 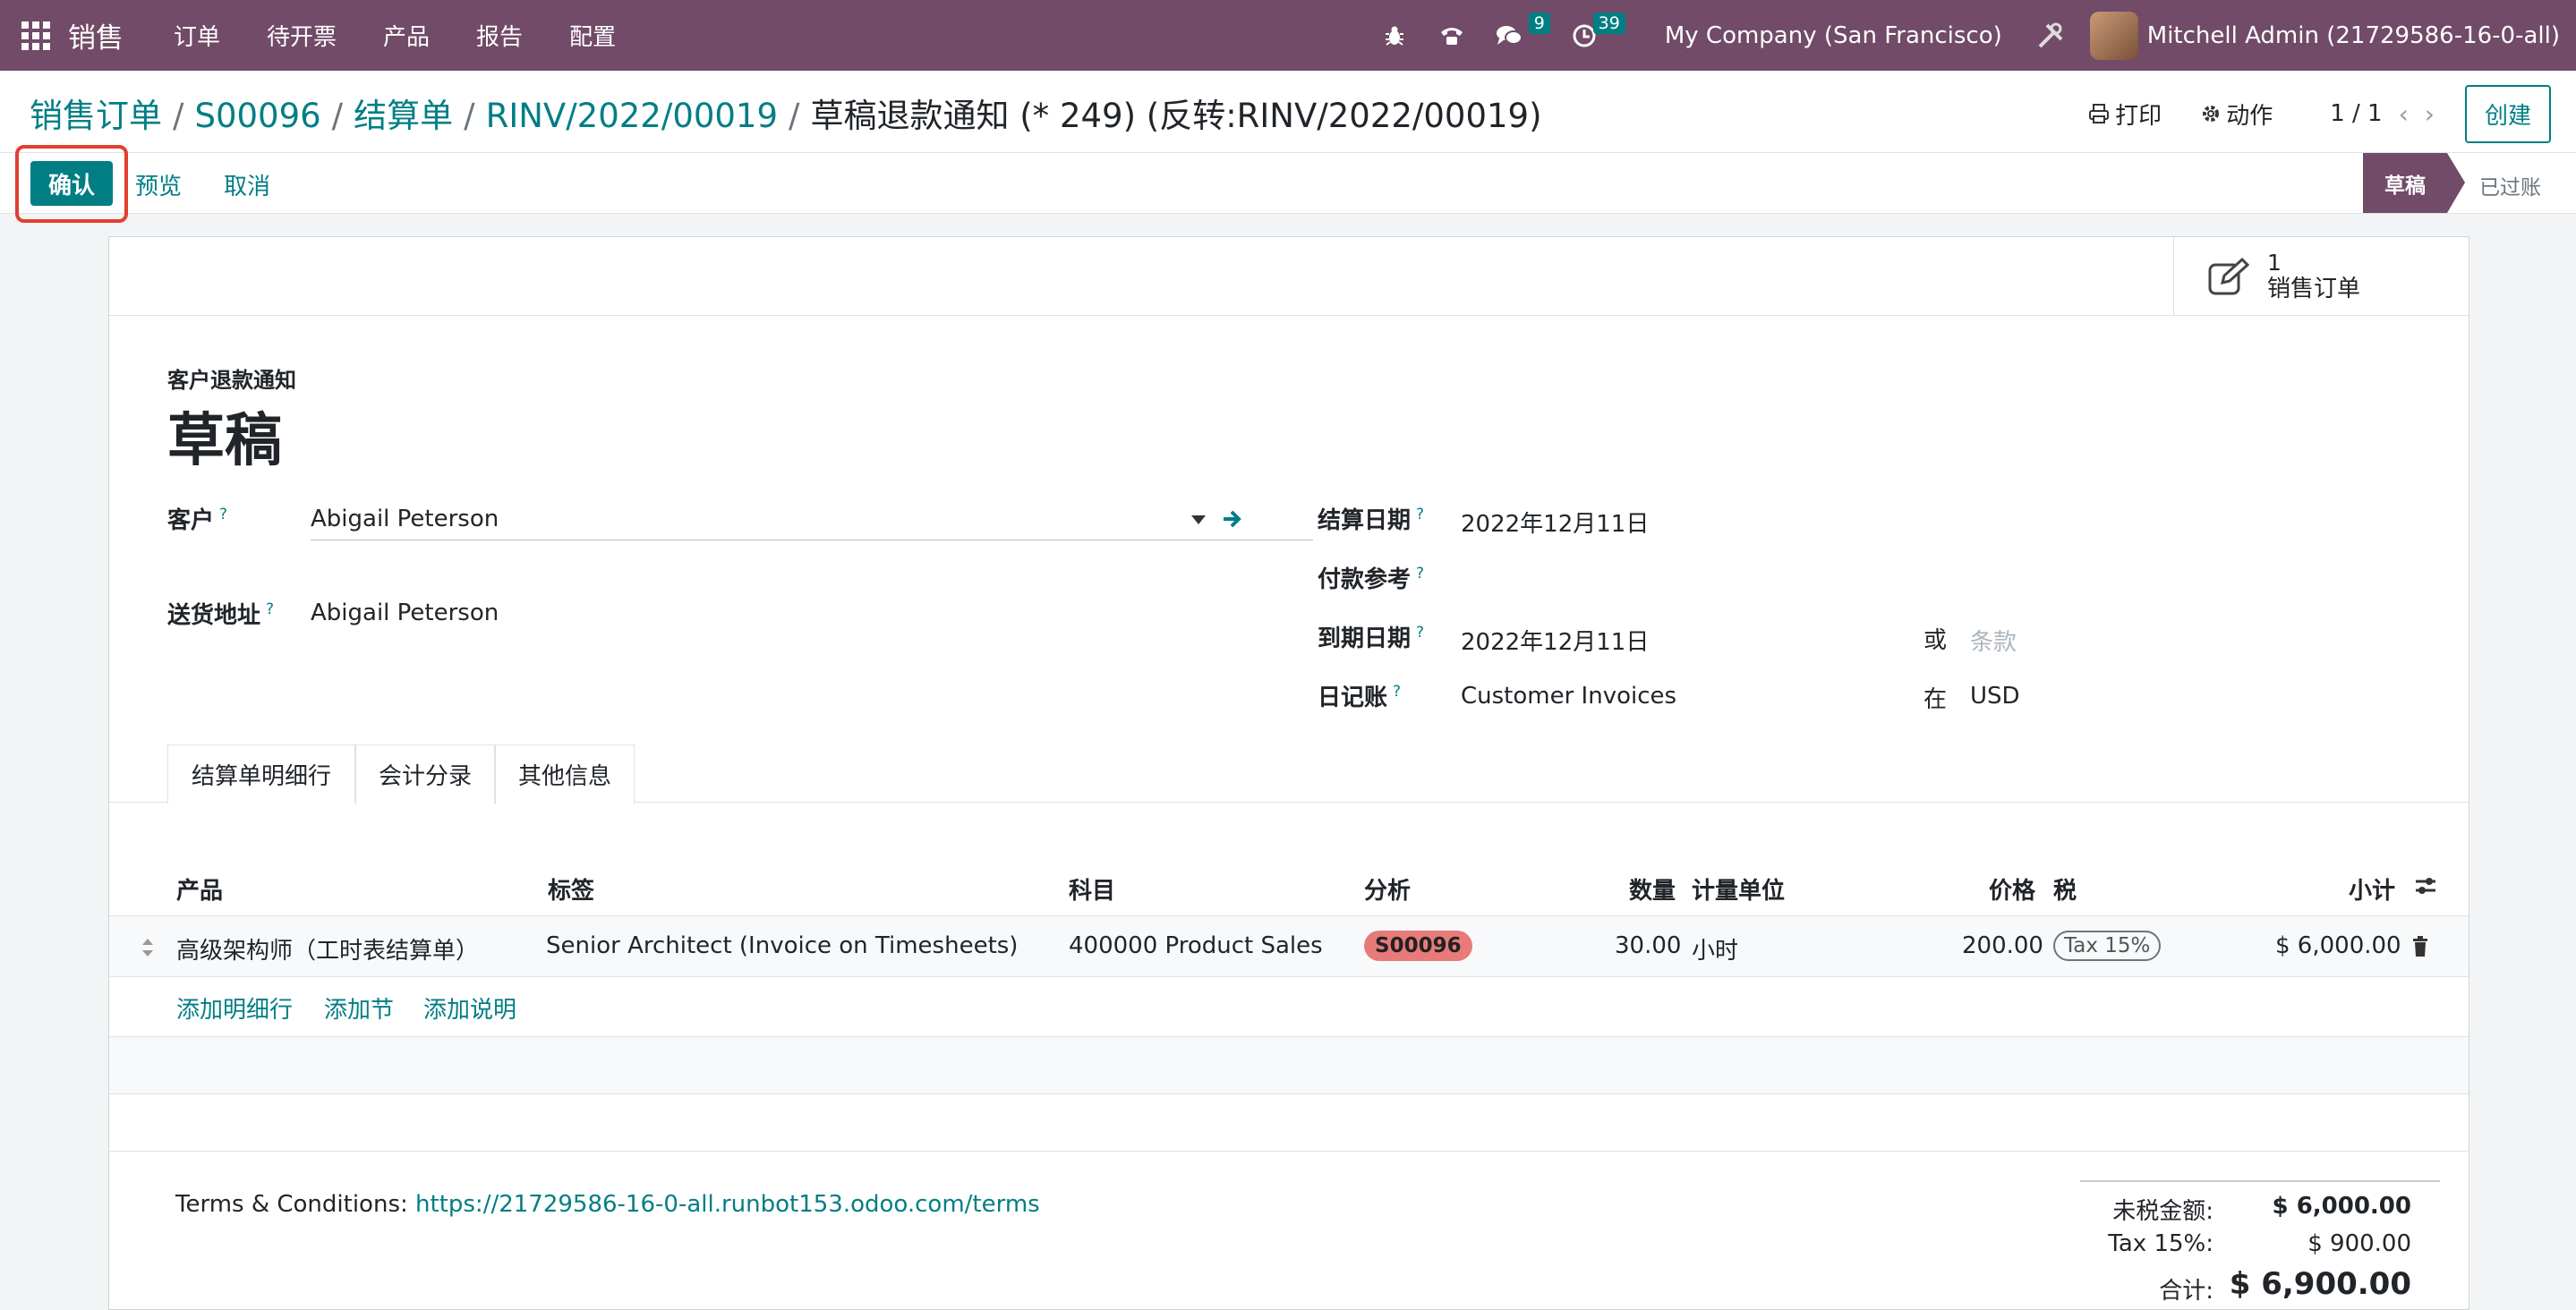 What do you see at coordinates (2274, 263) in the screenshot?
I see `smart-button-count: 1` at bounding box center [2274, 263].